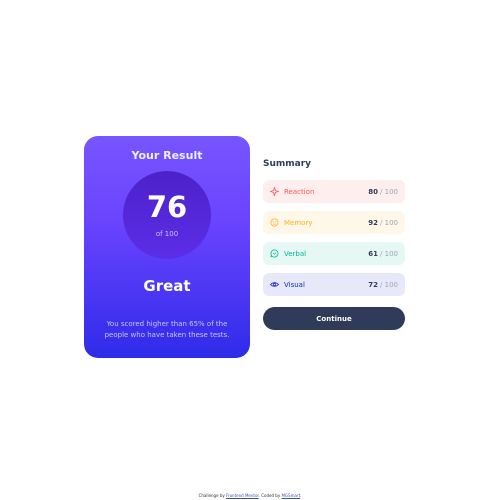  What do you see at coordinates (373, 191) in the screenshot?
I see `summary-item-score: 80` at bounding box center [373, 191].